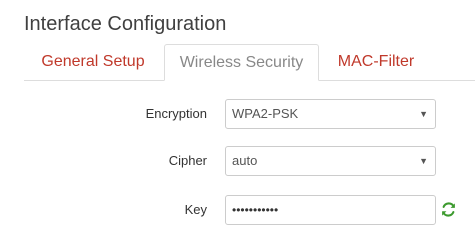  What do you see at coordinates (195, 209) in the screenshot?
I see `key-label: Key` at bounding box center [195, 209].